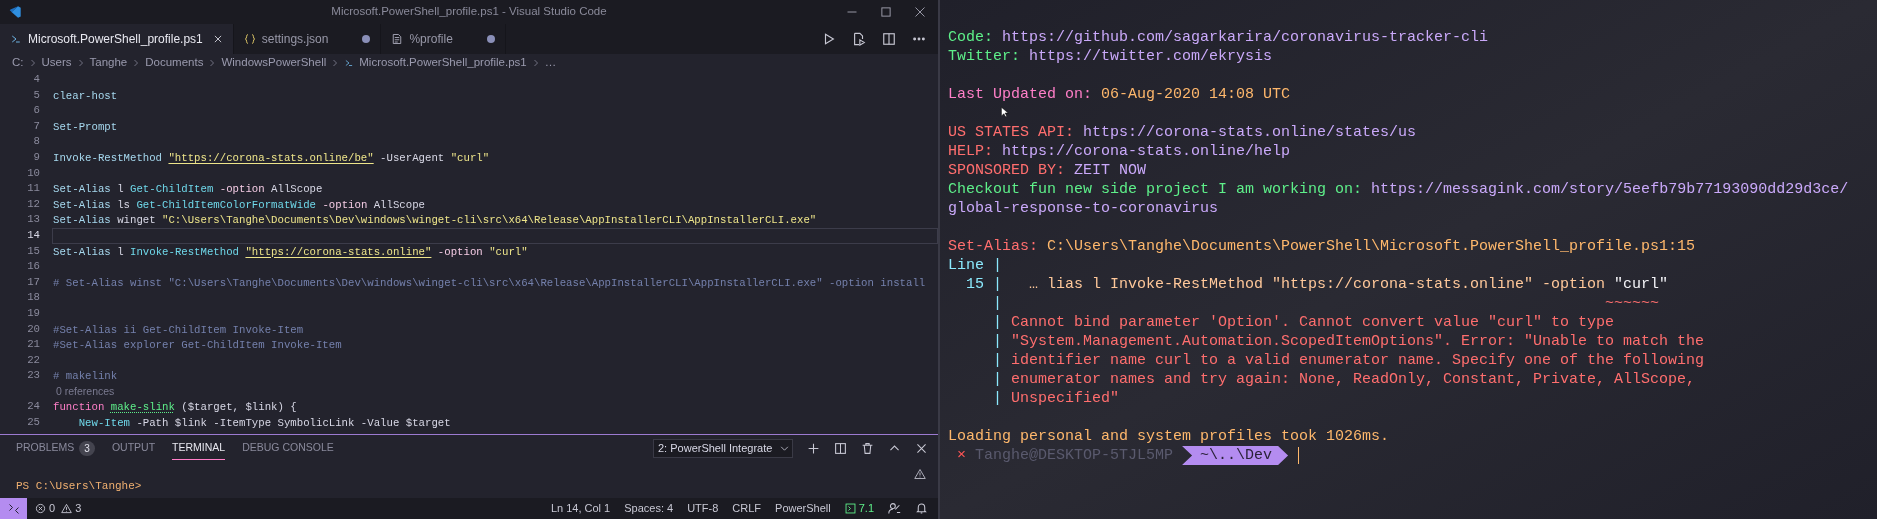 This screenshot has width=1877, height=519. I want to click on status-item: Ln 14, Col 1, so click(580, 508).